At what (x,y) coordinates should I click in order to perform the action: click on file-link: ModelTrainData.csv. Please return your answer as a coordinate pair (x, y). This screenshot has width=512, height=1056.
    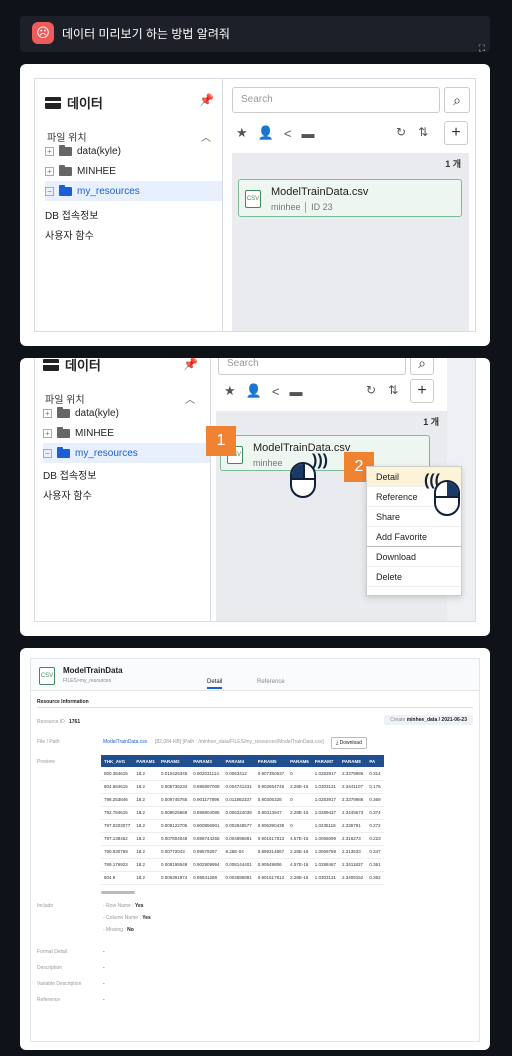
    Looking at the image, I should click on (125, 742).